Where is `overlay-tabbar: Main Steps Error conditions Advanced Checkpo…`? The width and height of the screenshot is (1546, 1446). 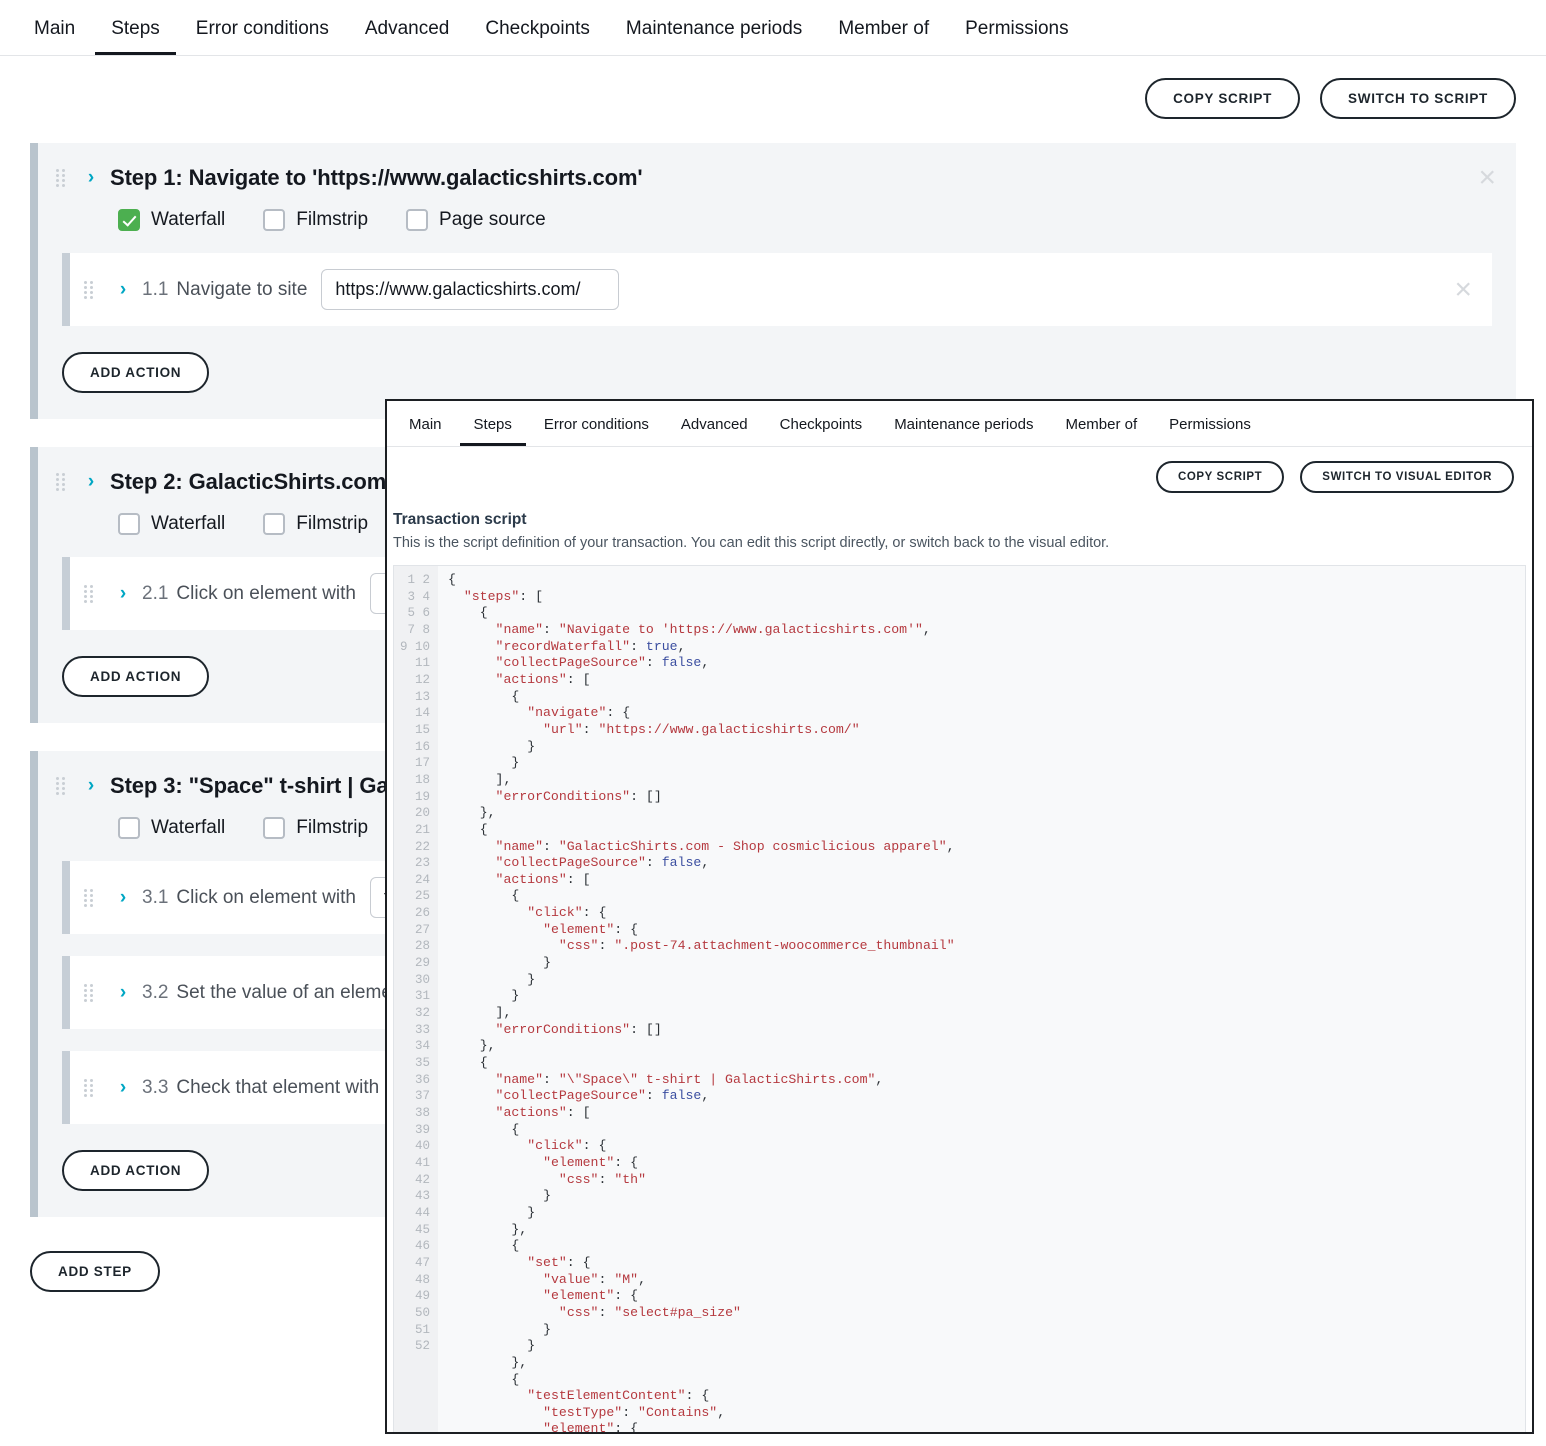 overlay-tabbar: Main Steps Error conditions Advanced Checkpo… is located at coordinates (959, 424).